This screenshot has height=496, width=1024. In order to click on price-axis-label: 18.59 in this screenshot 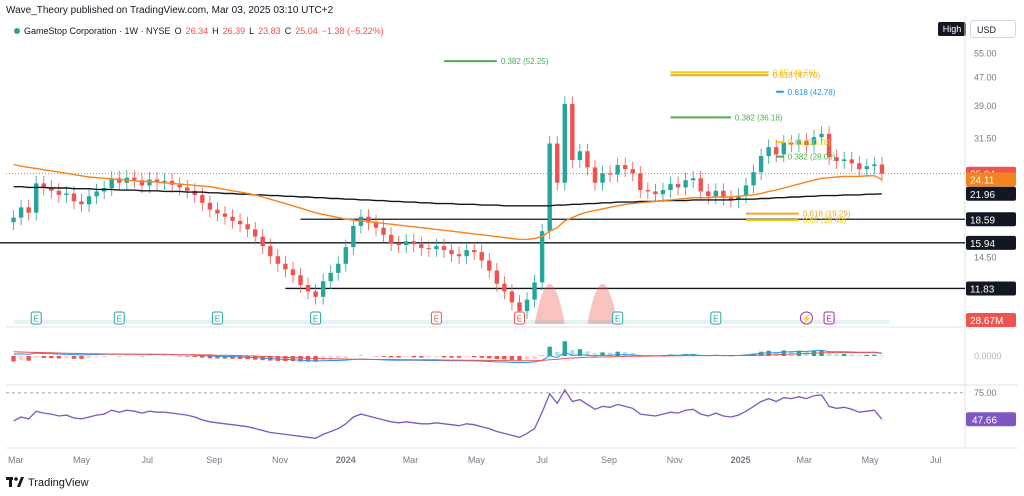, I will do `click(991, 219)`.